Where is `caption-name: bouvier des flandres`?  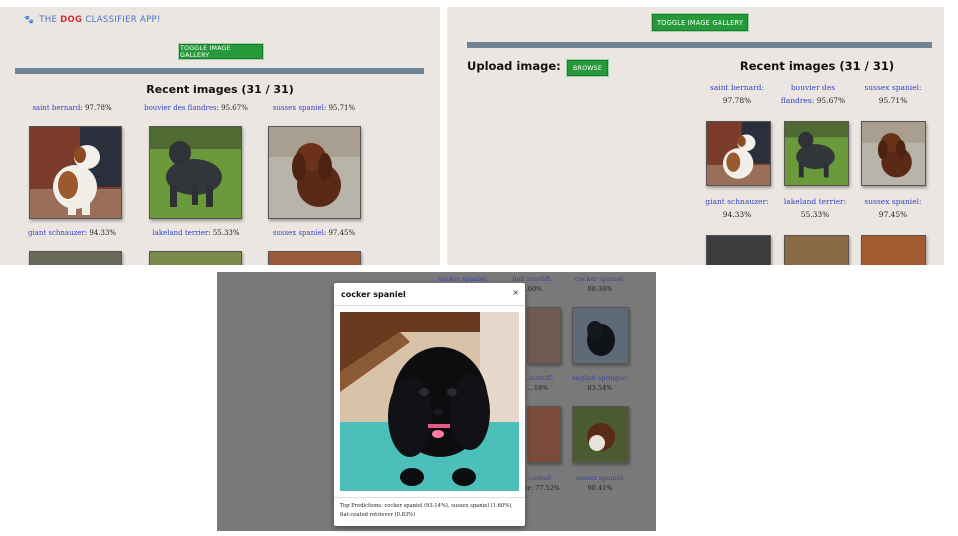 caption-name: bouvier des flandres is located at coordinates (180, 108).